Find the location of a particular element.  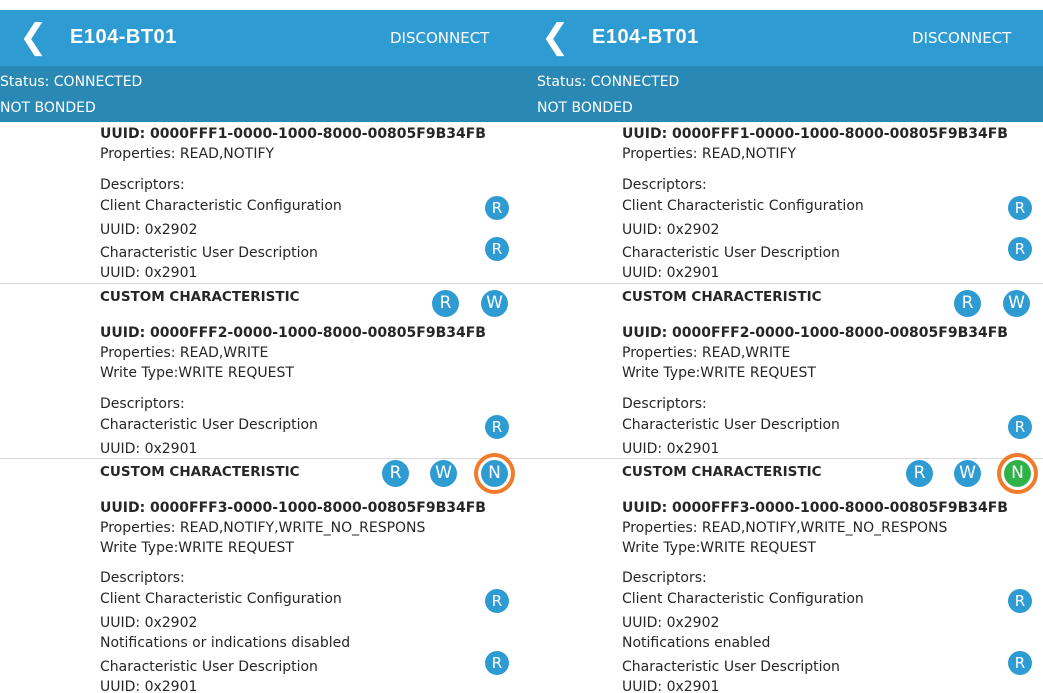

notification-status: Notifications or indications disabled is located at coordinates (225, 643).